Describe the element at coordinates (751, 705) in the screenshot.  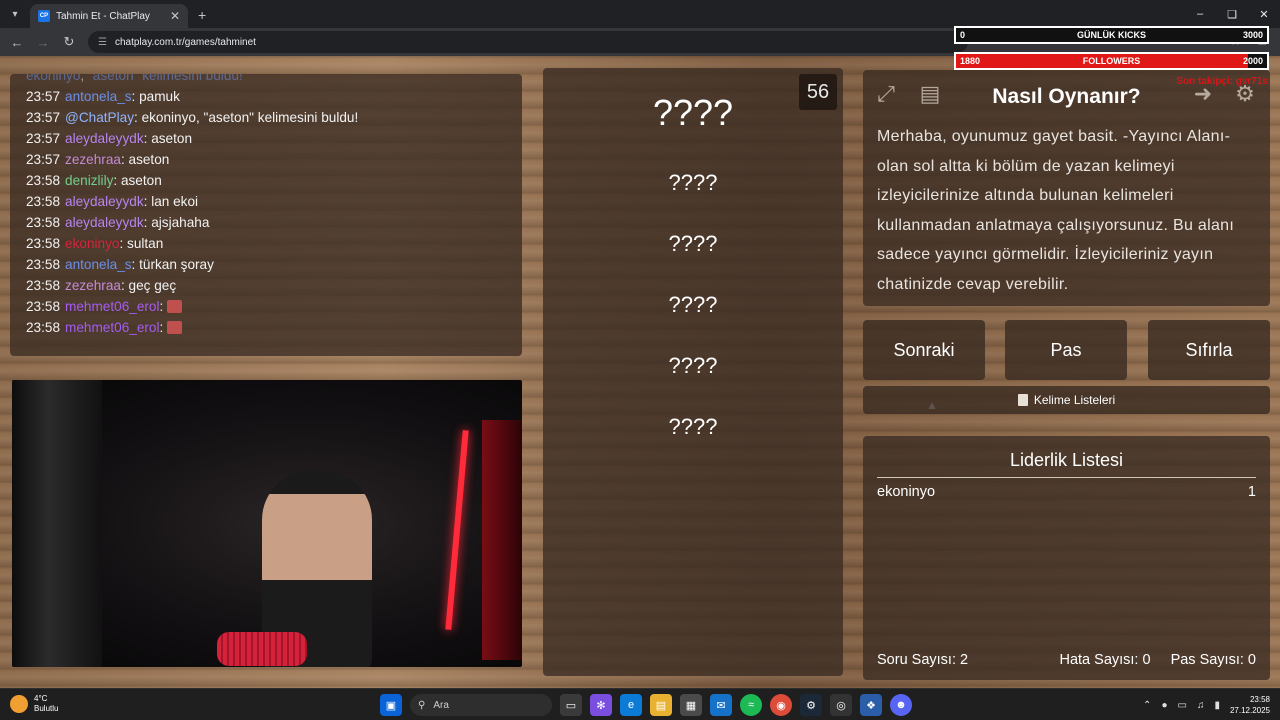
I see `spotify-icon: ≈` at that location.